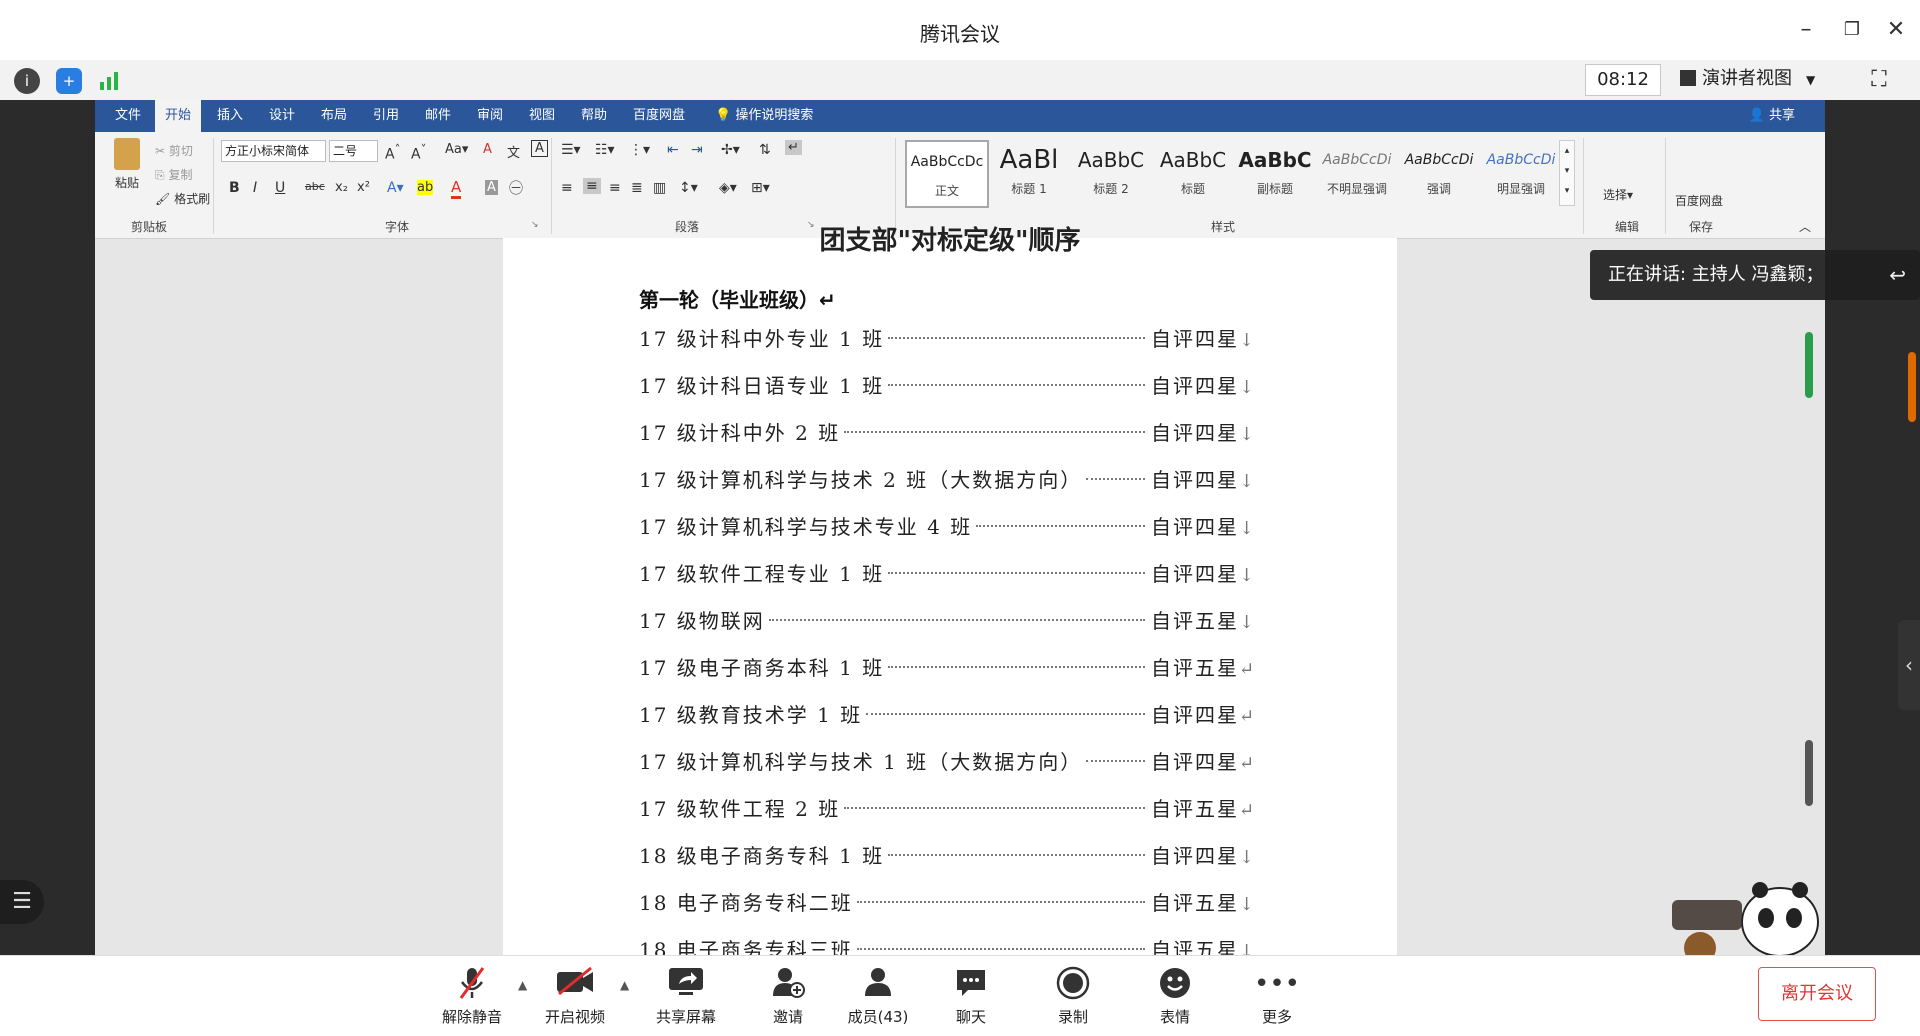 This screenshot has width=1920, height=1036. I want to click on minimize-icon: –, so click(1806, 30).